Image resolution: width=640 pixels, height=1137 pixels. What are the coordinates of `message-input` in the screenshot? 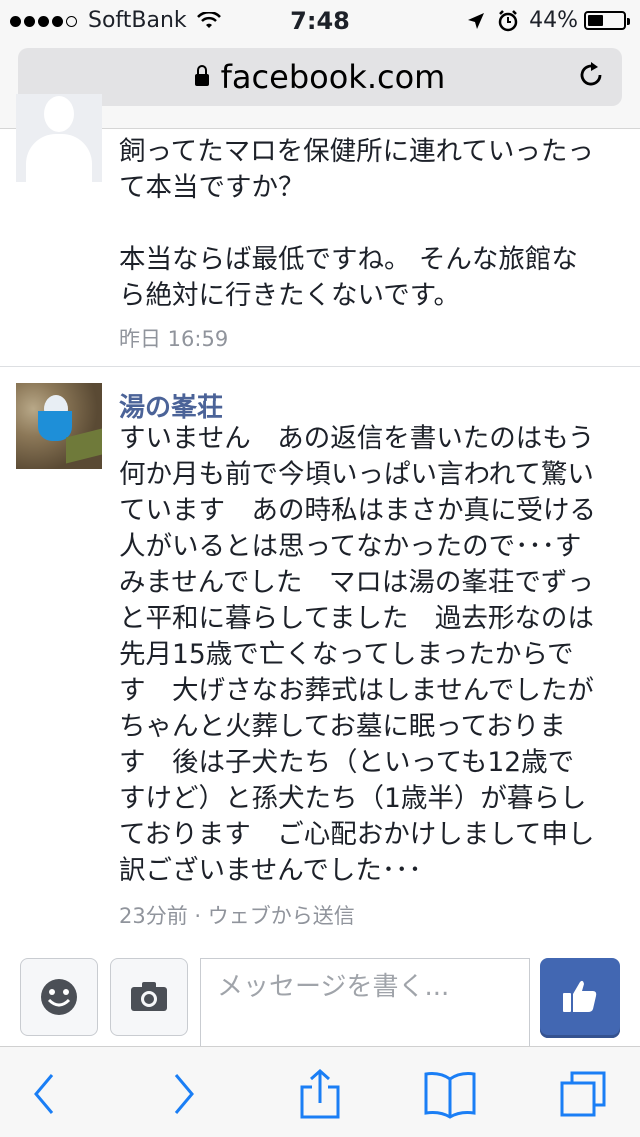 It's located at (367, 987).